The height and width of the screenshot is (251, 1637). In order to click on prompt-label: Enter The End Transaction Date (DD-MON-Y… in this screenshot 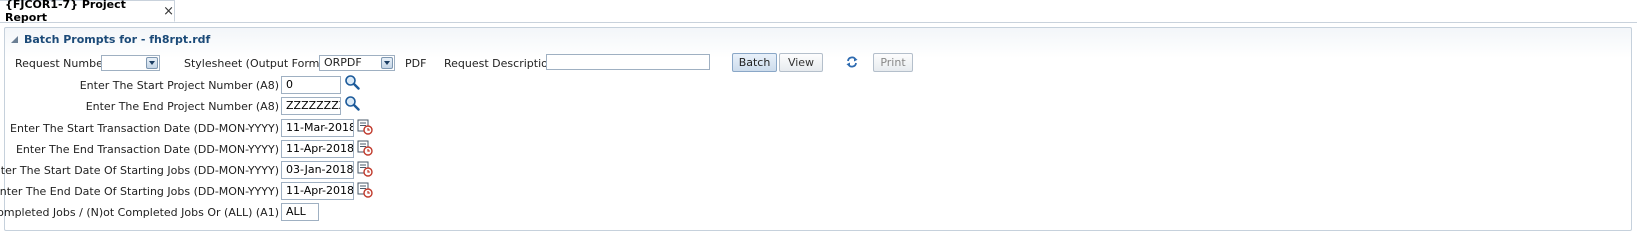, I will do `click(147, 149)`.